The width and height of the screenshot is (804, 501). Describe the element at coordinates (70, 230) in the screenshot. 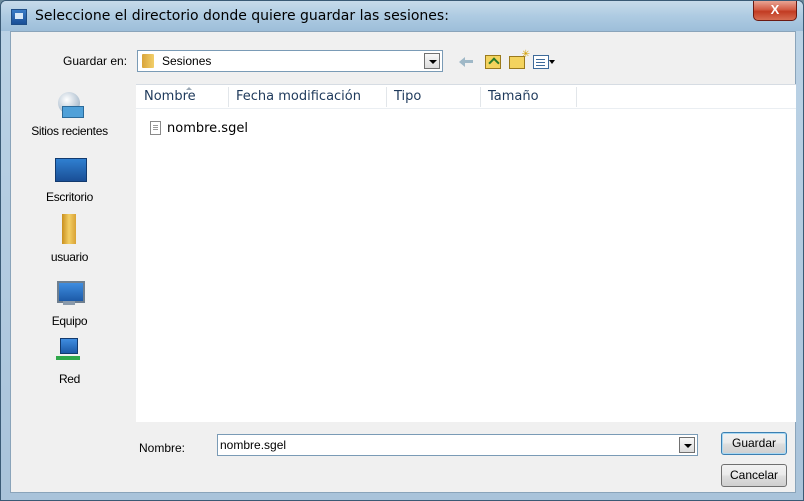

I see `user-folder-icon` at that location.